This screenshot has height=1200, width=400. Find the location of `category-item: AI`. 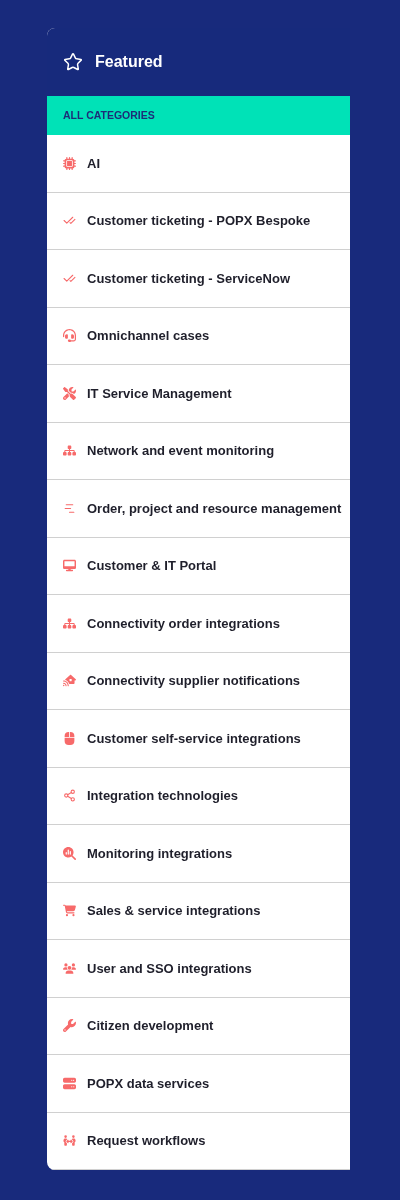

category-item: AI is located at coordinates (198, 164).